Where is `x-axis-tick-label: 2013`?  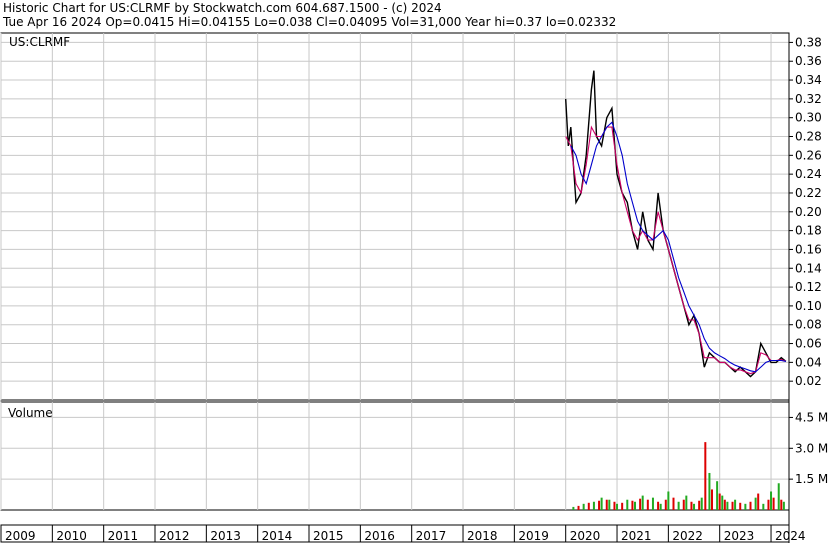
x-axis-tick-label: 2013 is located at coordinates (225, 536).